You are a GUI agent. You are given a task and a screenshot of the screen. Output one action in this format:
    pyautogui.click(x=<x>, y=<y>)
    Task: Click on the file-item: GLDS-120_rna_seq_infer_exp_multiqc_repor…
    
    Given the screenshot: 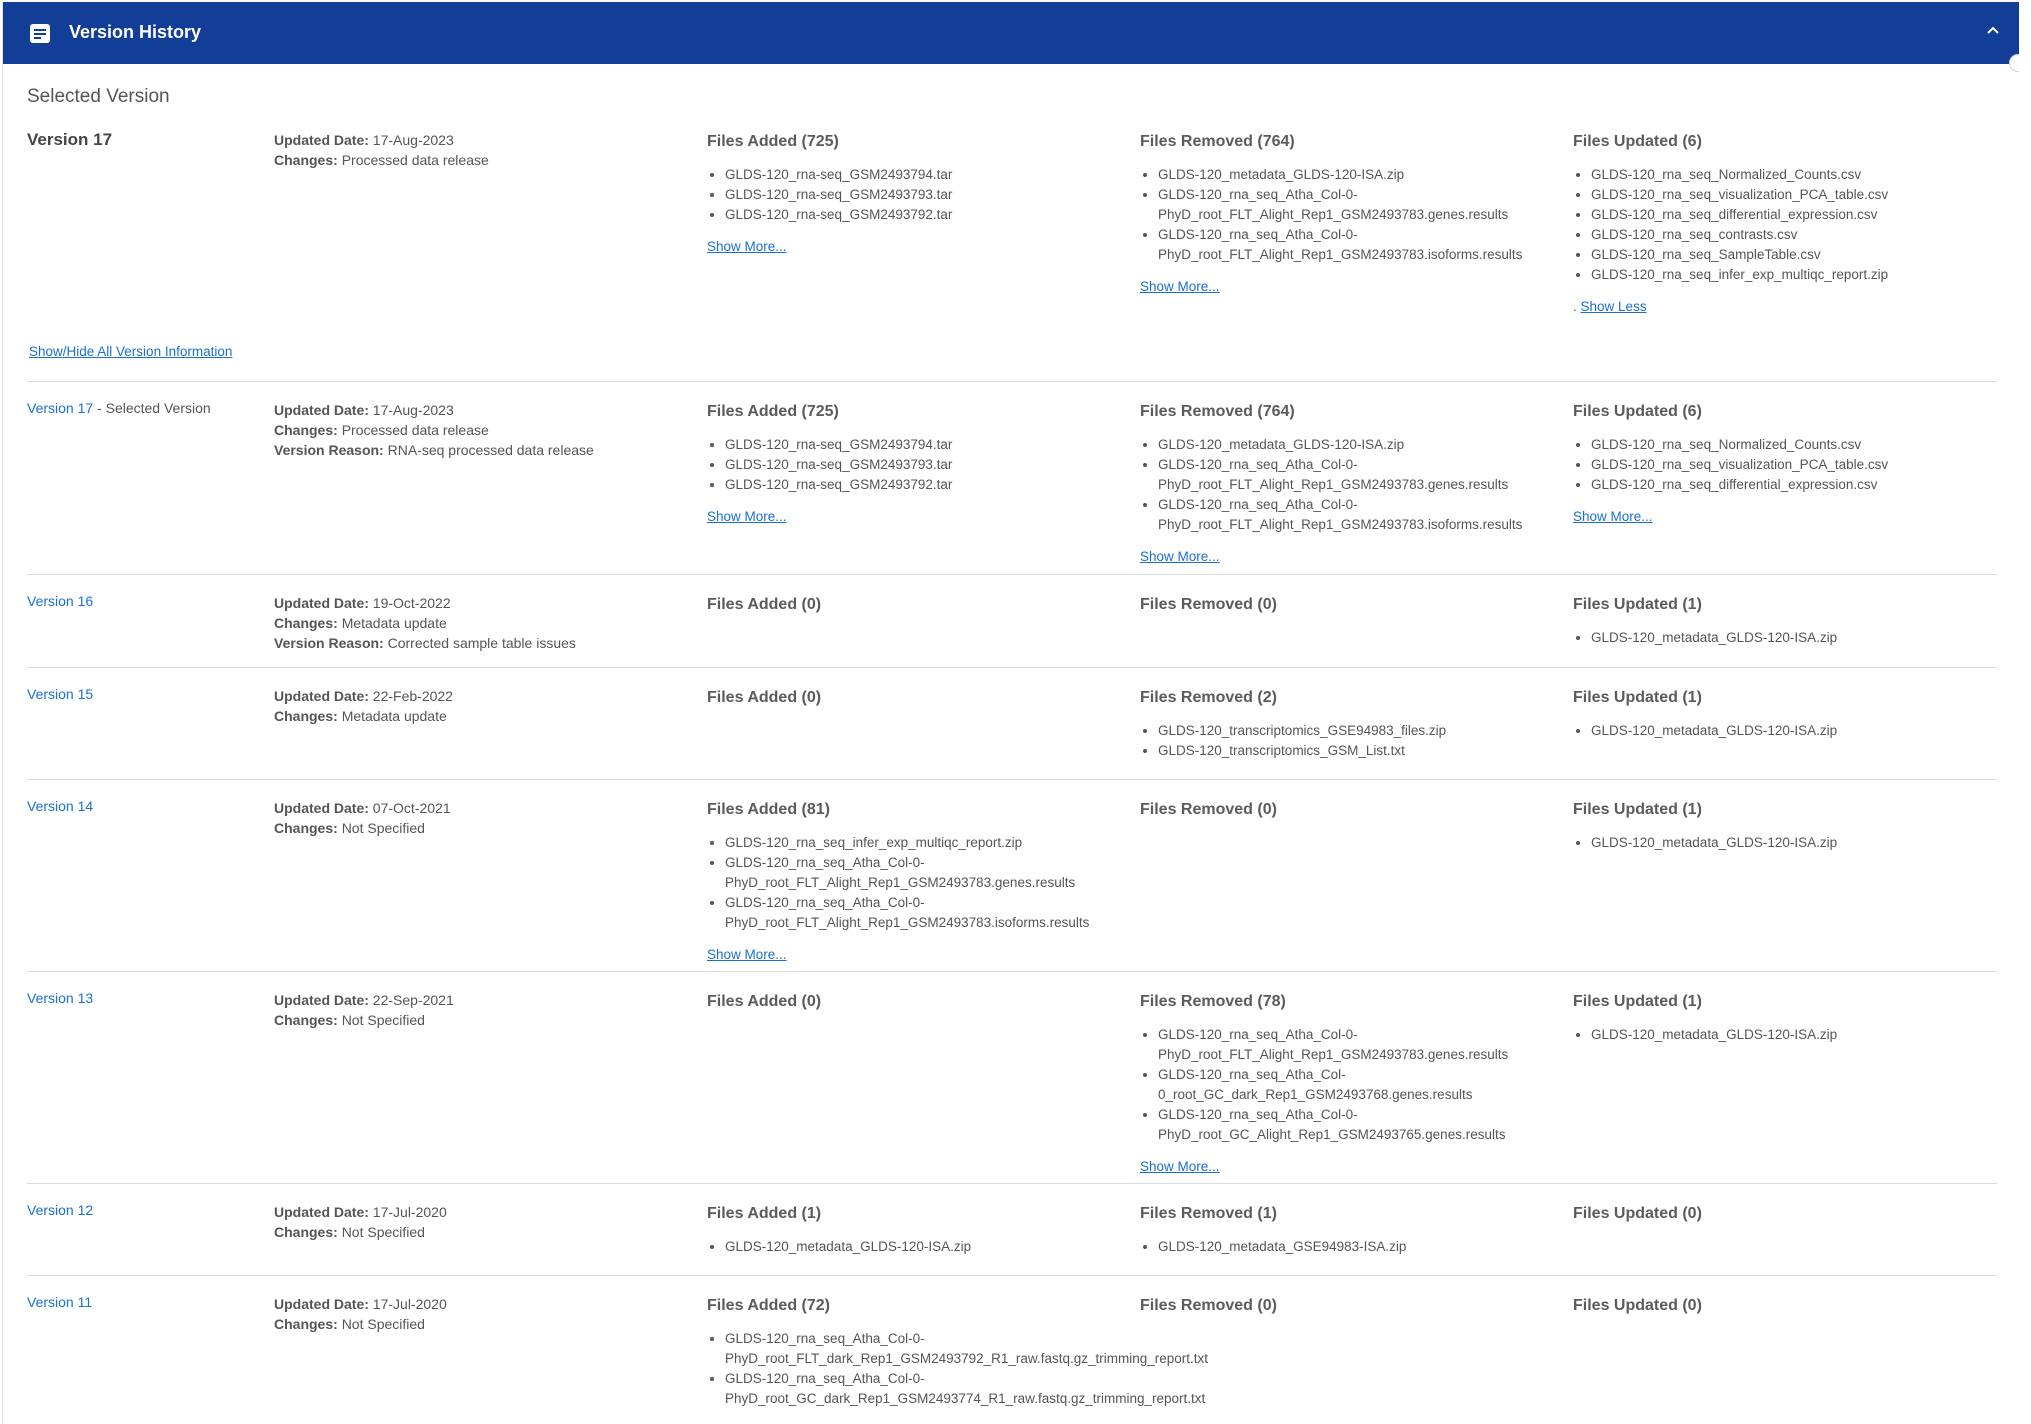 What is the action you would take?
    pyautogui.click(x=926, y=843)
    